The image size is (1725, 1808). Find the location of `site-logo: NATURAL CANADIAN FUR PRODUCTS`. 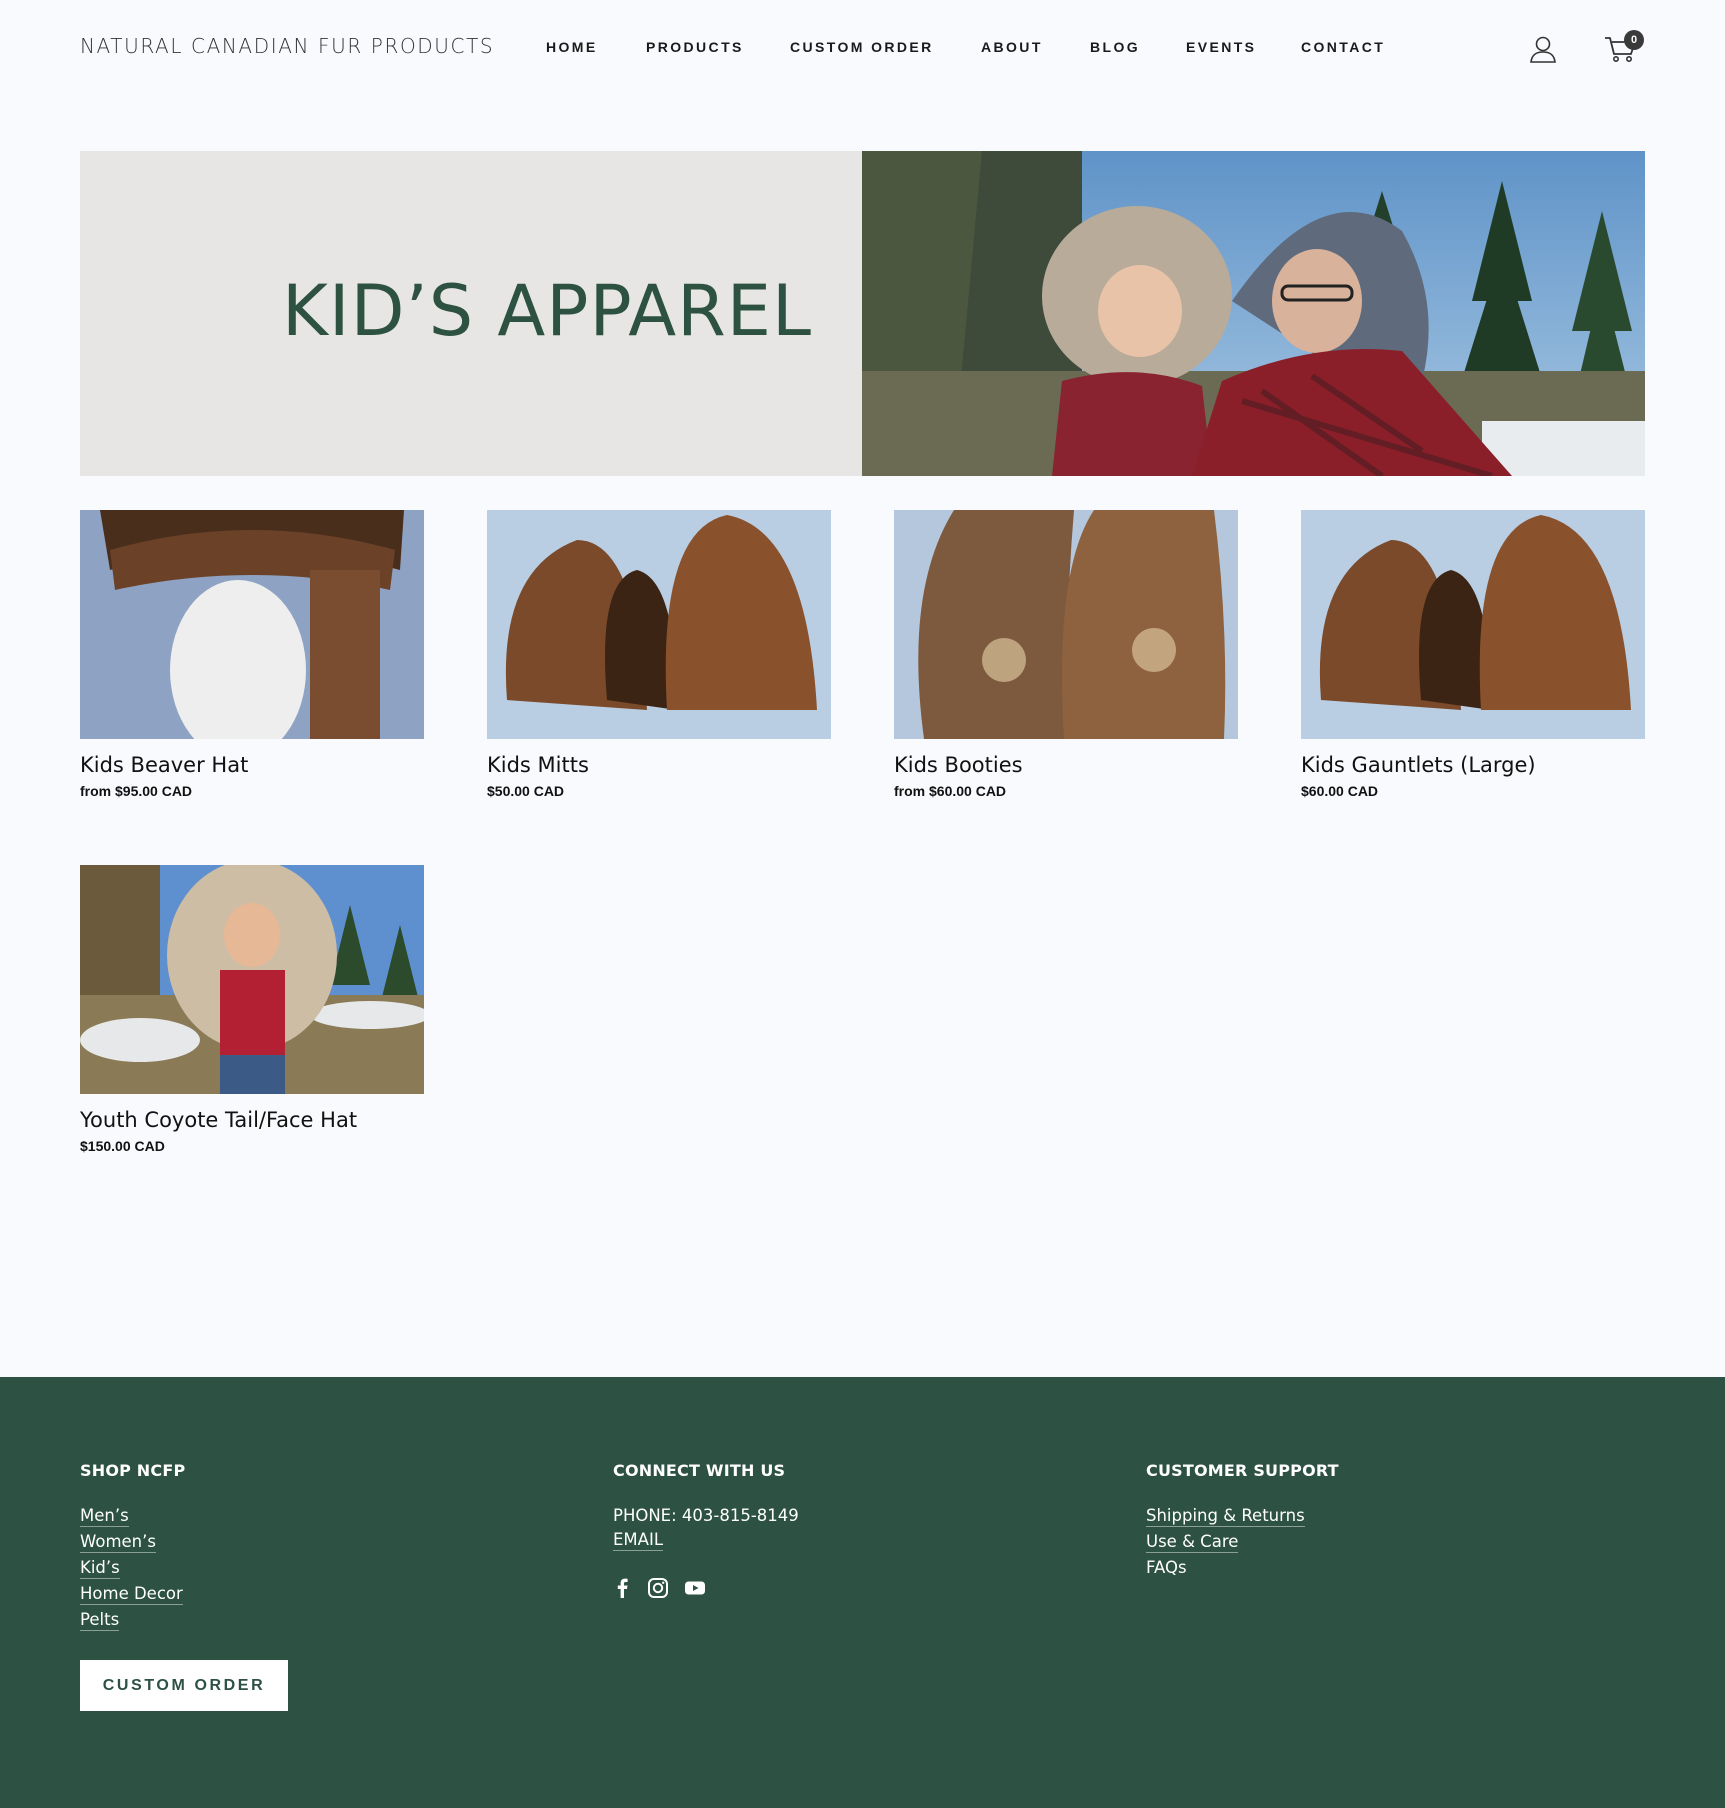

site-logo: NATURAL CANADIAN FUR PRODUCTS is located at coordinates (287, 46).